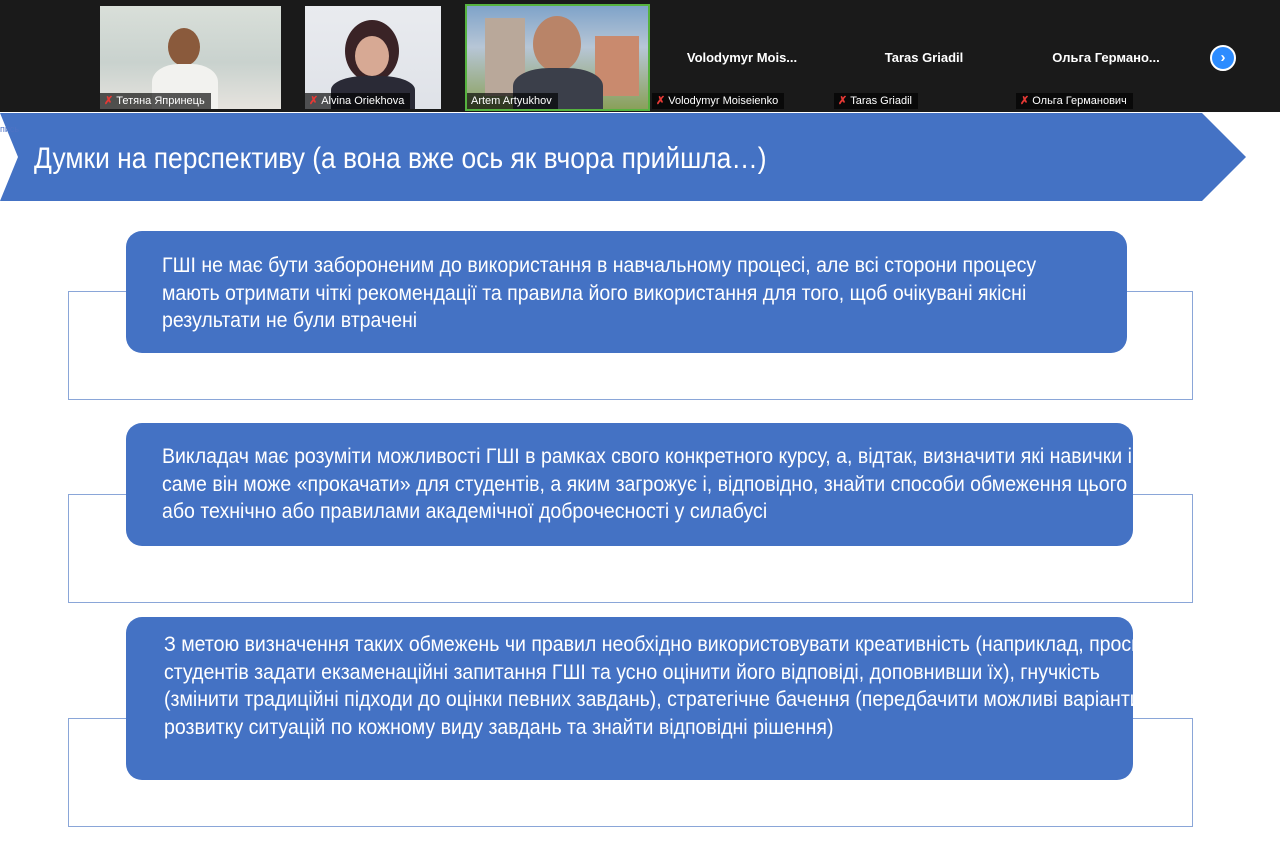 The width and height of the screenshot is (1280, 852). Describe the element at coordinates (190, 57) in the screenshot. I see `participant-tile: ✗ Тетяна Япринець` at that location.